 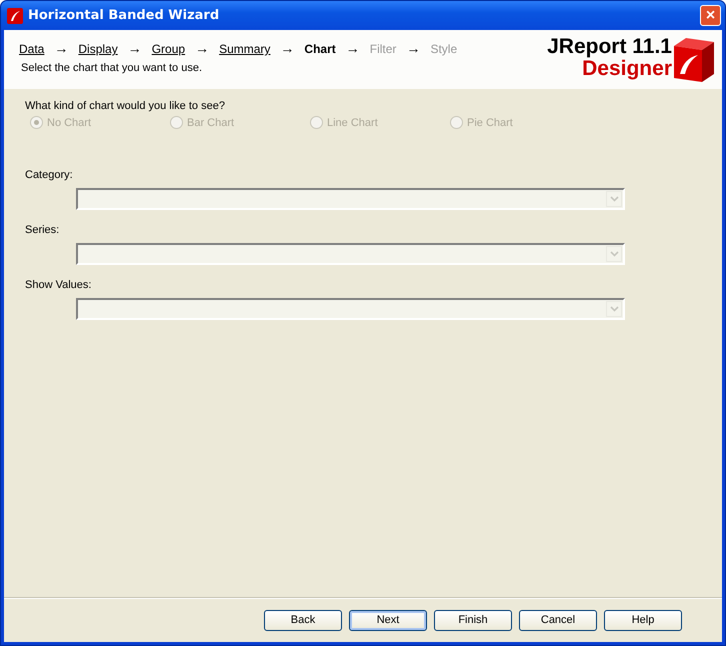 What do you see at coordinates (31, 49) in the screenshot?
I see `wizard-step: Data` at bounding box center [31, 49].